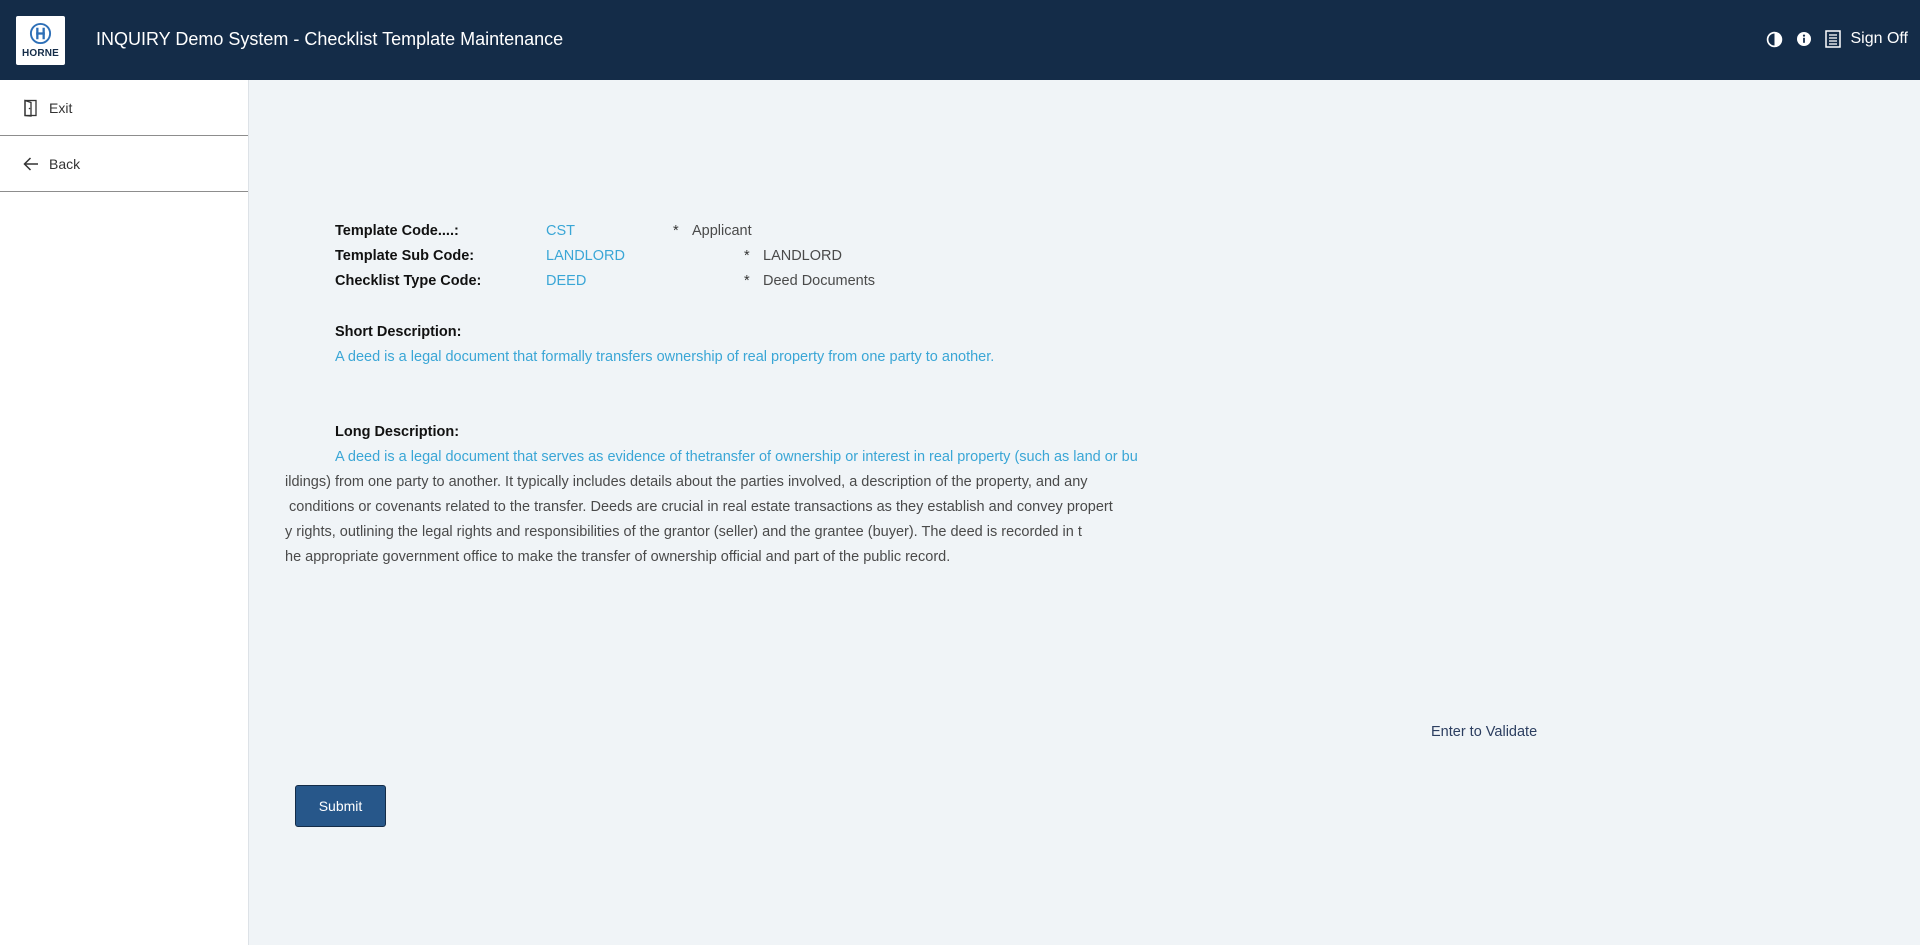  I want to click on checklist-type-code-field: DEED, so click(566, 281).